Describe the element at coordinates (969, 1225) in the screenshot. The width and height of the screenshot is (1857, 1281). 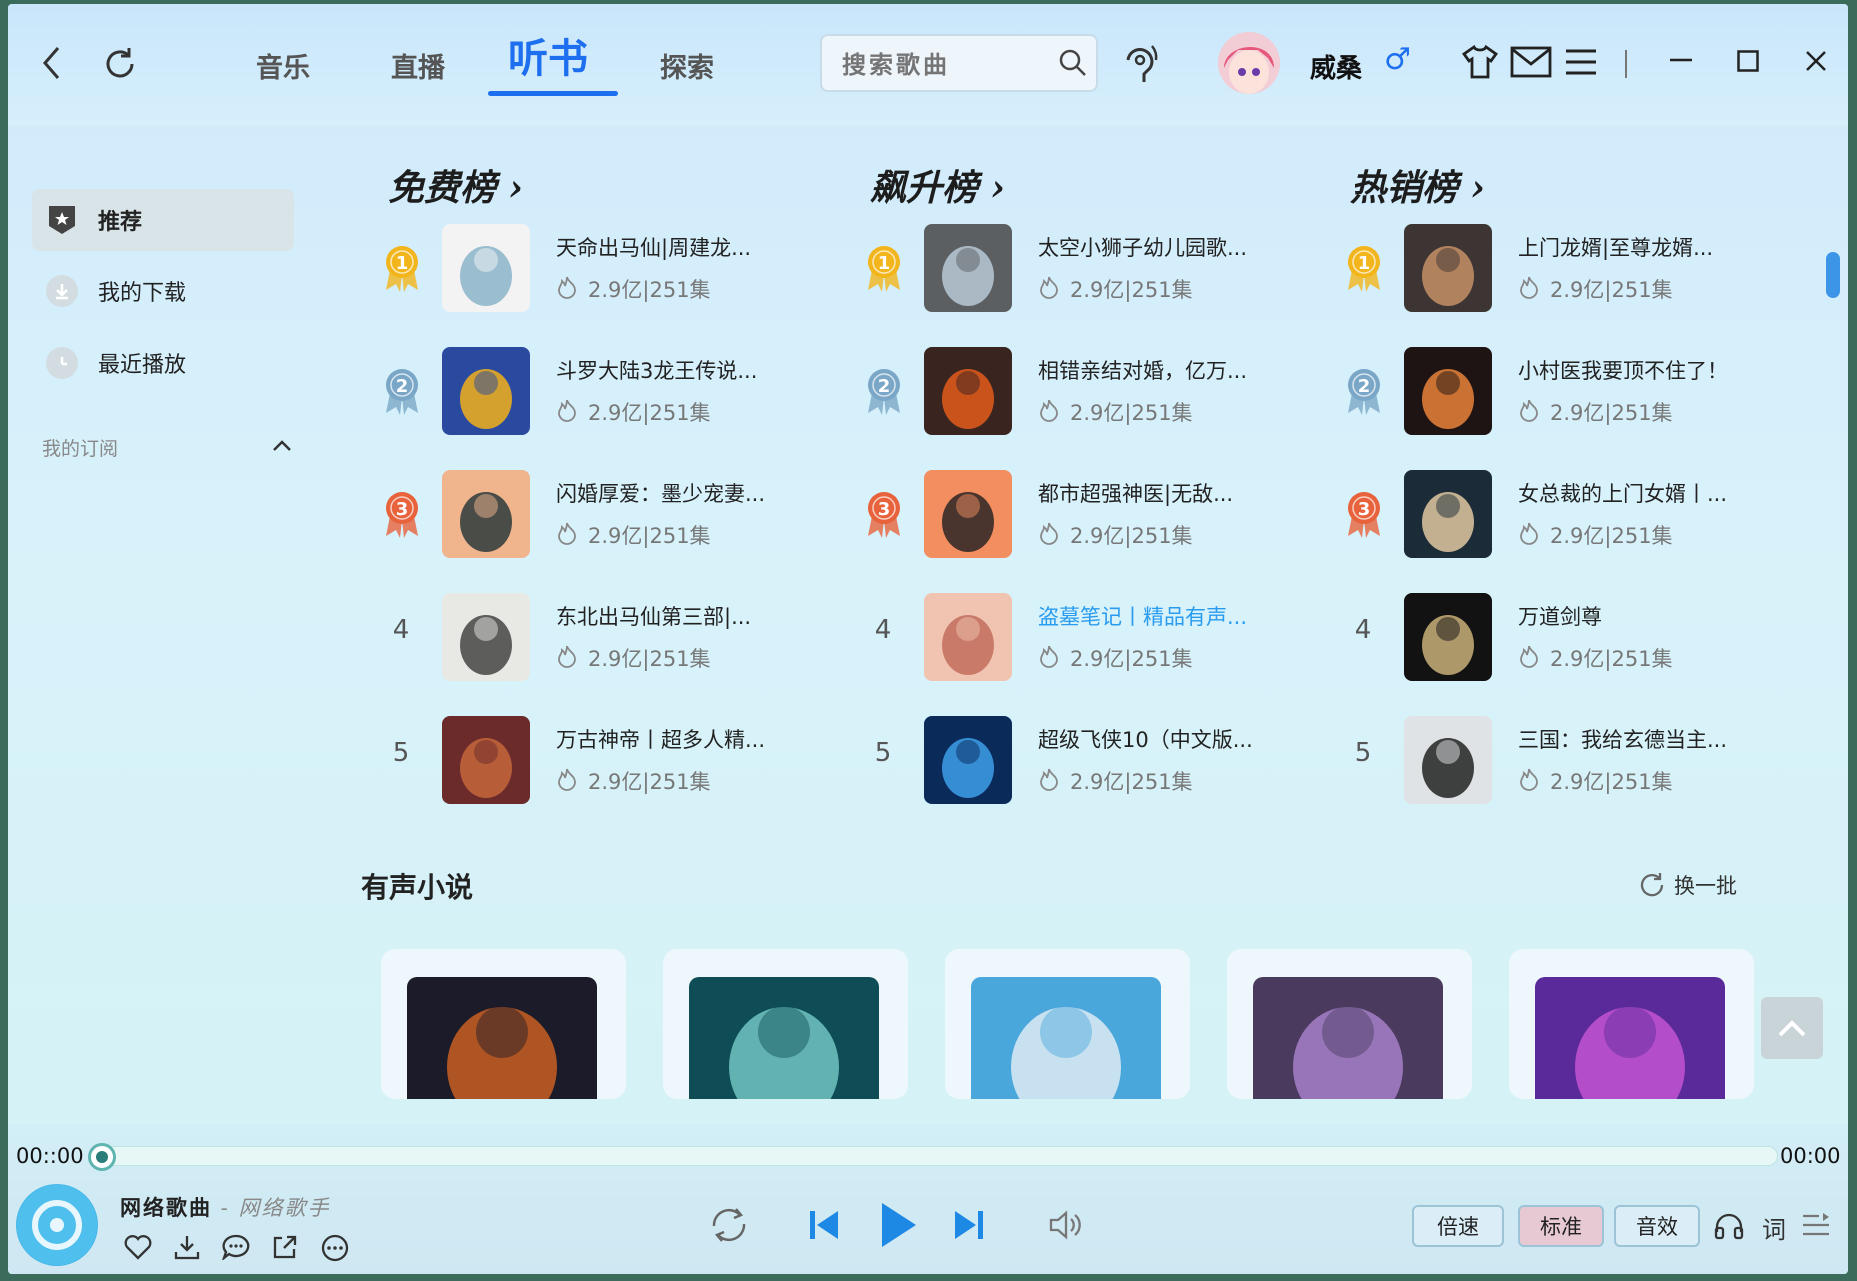
I see `next-icon` at that location.